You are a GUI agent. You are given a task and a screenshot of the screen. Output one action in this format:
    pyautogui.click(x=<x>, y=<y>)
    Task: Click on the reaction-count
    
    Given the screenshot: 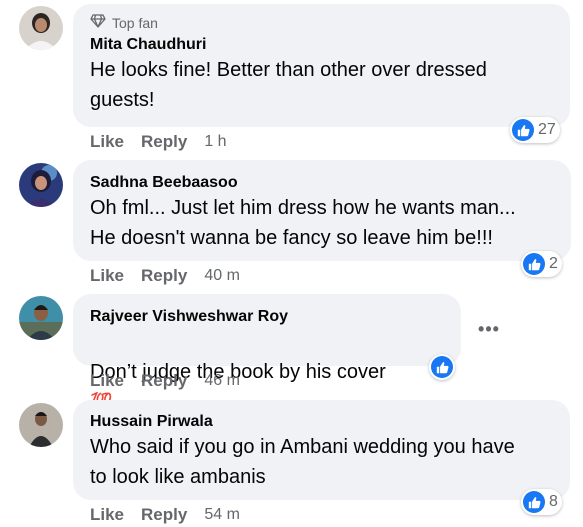 What is the action you would take?
    pyautogui.click(x=442, y=367)
    